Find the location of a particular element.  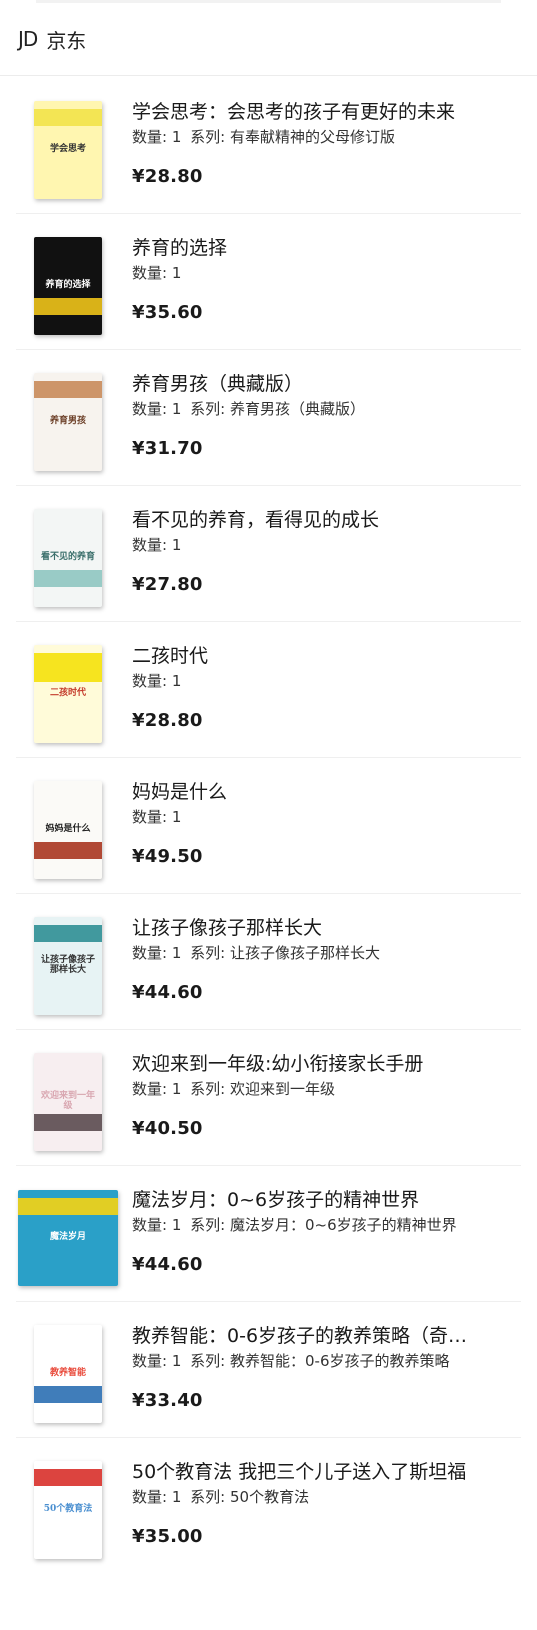

product-title: 学会思考：会思考的孩子有更好的未来 is located at coordinates (307, 112).